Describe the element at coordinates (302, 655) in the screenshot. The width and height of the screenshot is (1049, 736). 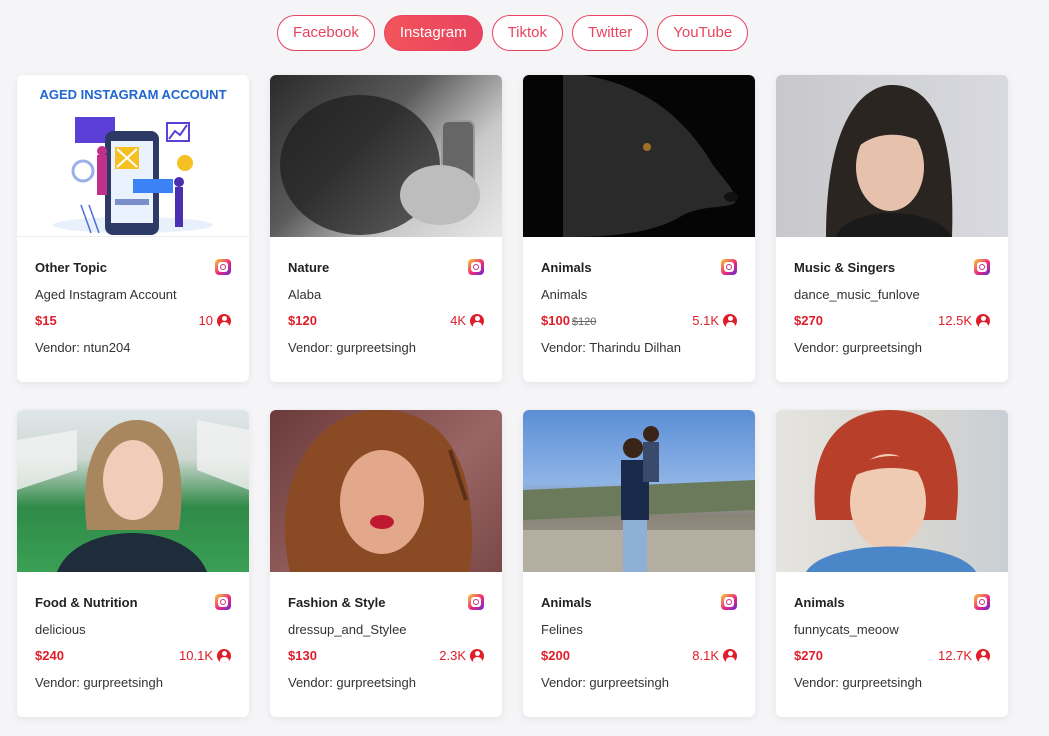
I see `listing-price: $130` at that location.